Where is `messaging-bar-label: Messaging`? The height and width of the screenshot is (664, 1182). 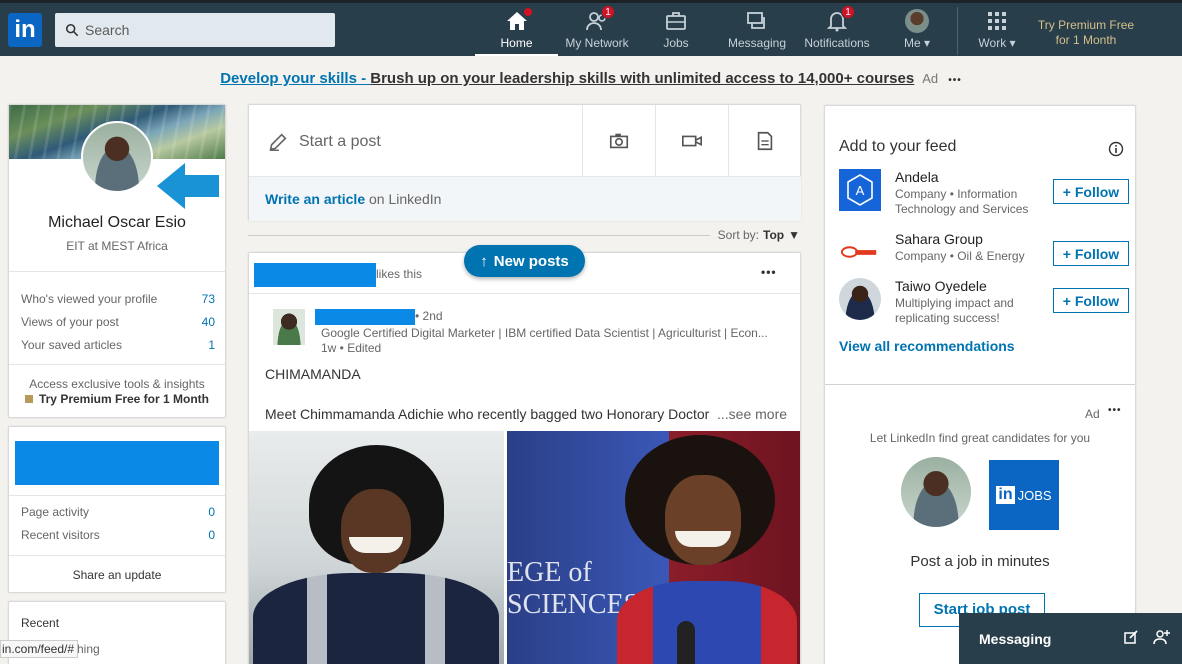 messaging-bar-label: Messaging is located at coordinates (1015, 638).